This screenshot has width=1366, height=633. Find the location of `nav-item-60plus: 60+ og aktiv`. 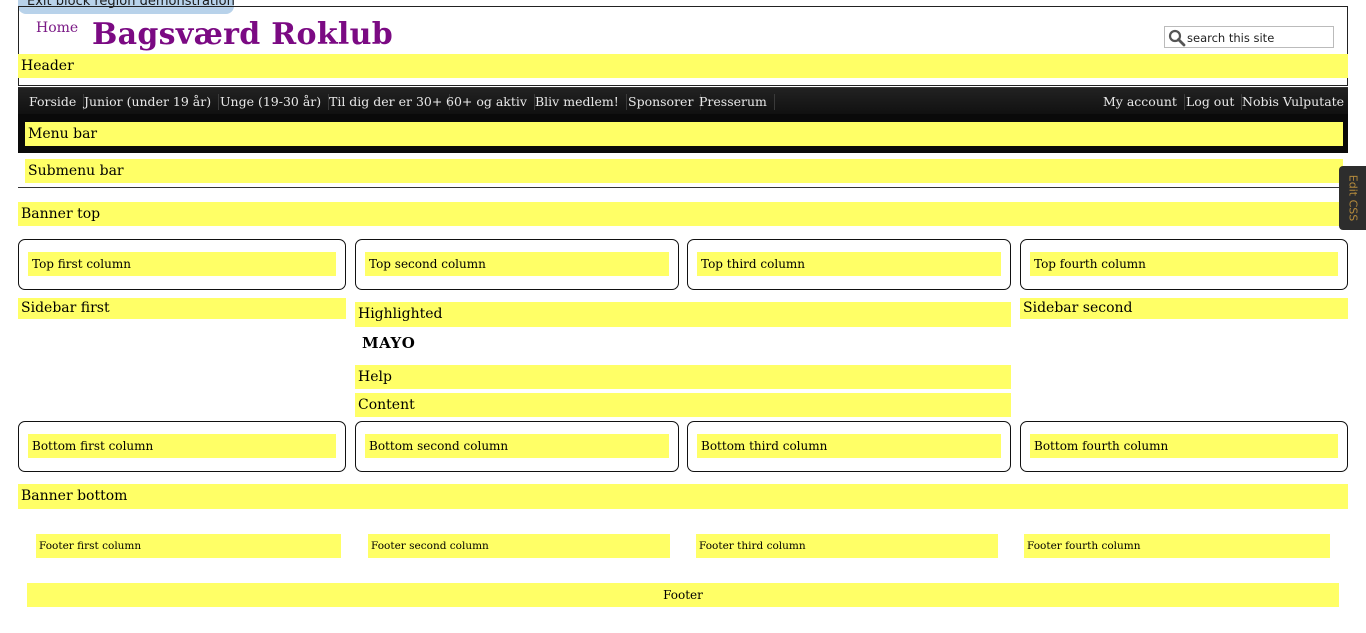

nav-item-60plus: 60+ og aktiv is located at coordinates (487, 102).